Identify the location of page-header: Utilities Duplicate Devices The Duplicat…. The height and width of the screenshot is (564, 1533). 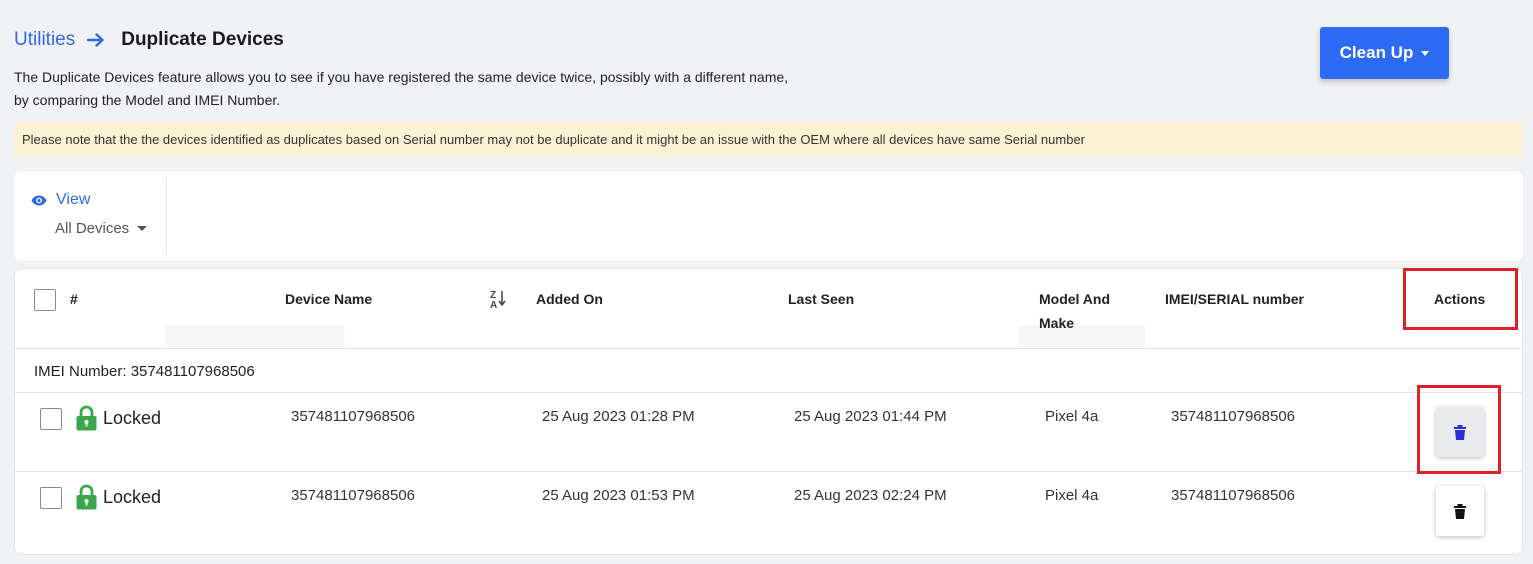
(444, 69).